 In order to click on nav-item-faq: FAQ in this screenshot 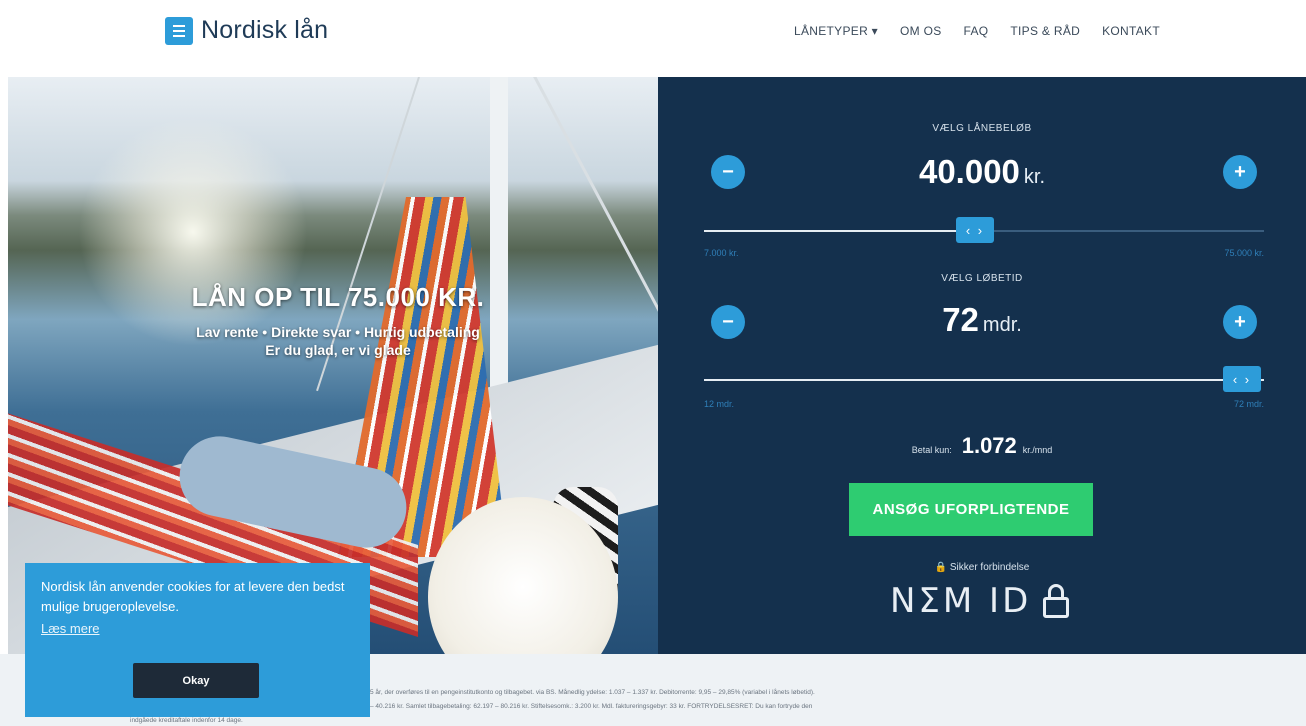, I will do `click(976, 31)`.